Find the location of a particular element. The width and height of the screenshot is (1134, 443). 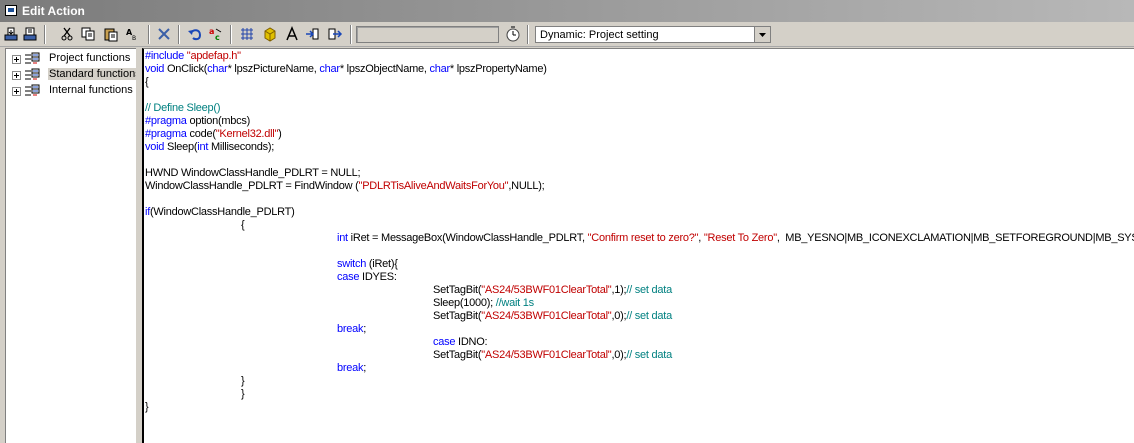

trigger-icon is located at coordinates (247, 34).